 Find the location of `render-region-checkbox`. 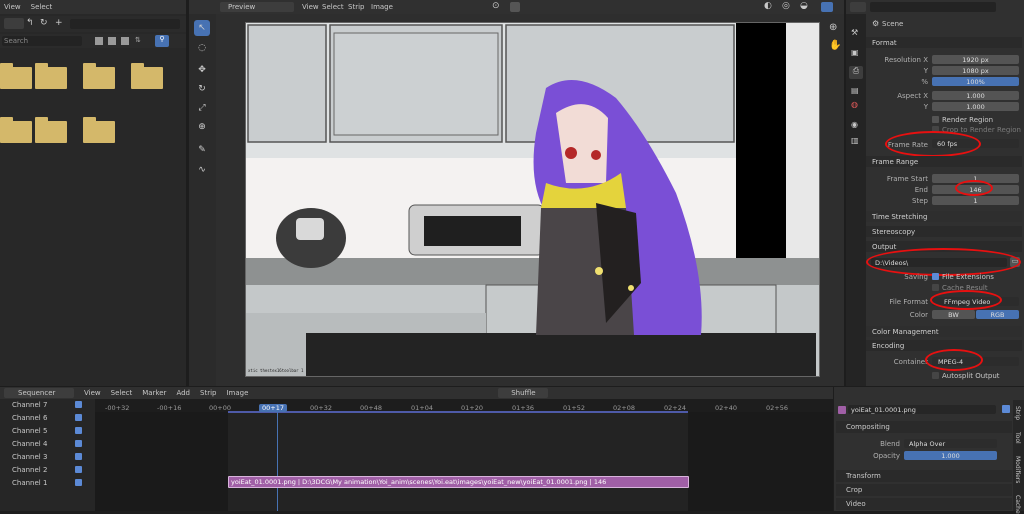

render-region-checkbox is located at coordinates (935, 119).